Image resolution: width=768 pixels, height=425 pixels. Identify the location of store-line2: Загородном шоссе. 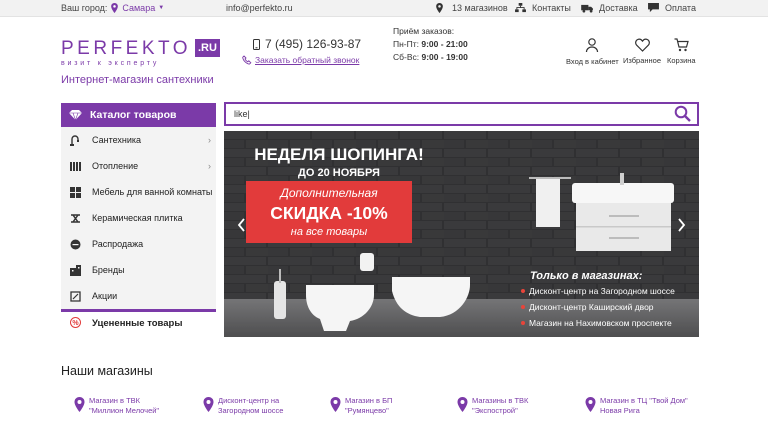
(251, 410).